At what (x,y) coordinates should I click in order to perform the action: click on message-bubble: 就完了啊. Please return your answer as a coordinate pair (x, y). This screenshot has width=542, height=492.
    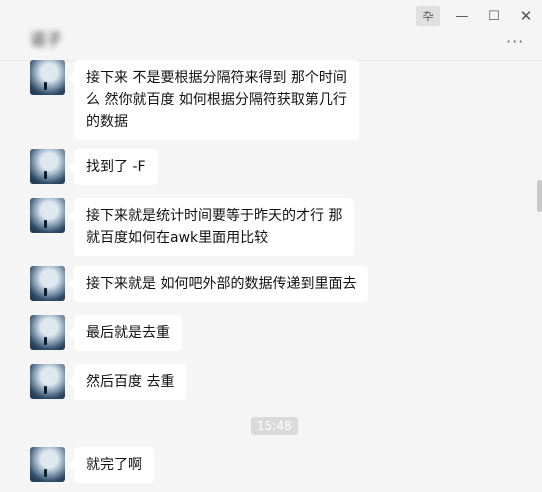
    Looking at the image, I should click on (111, 465).